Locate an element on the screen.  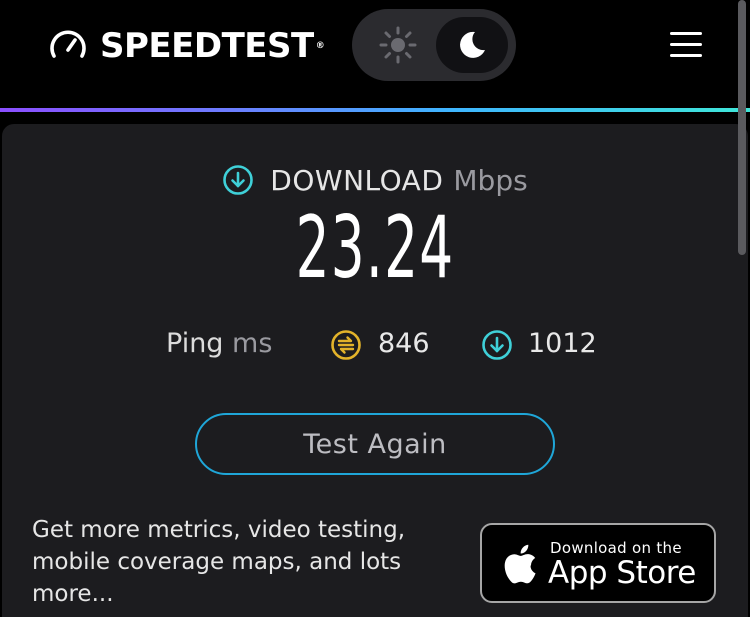
speedometer-icon is located at coordinates (68, 44).